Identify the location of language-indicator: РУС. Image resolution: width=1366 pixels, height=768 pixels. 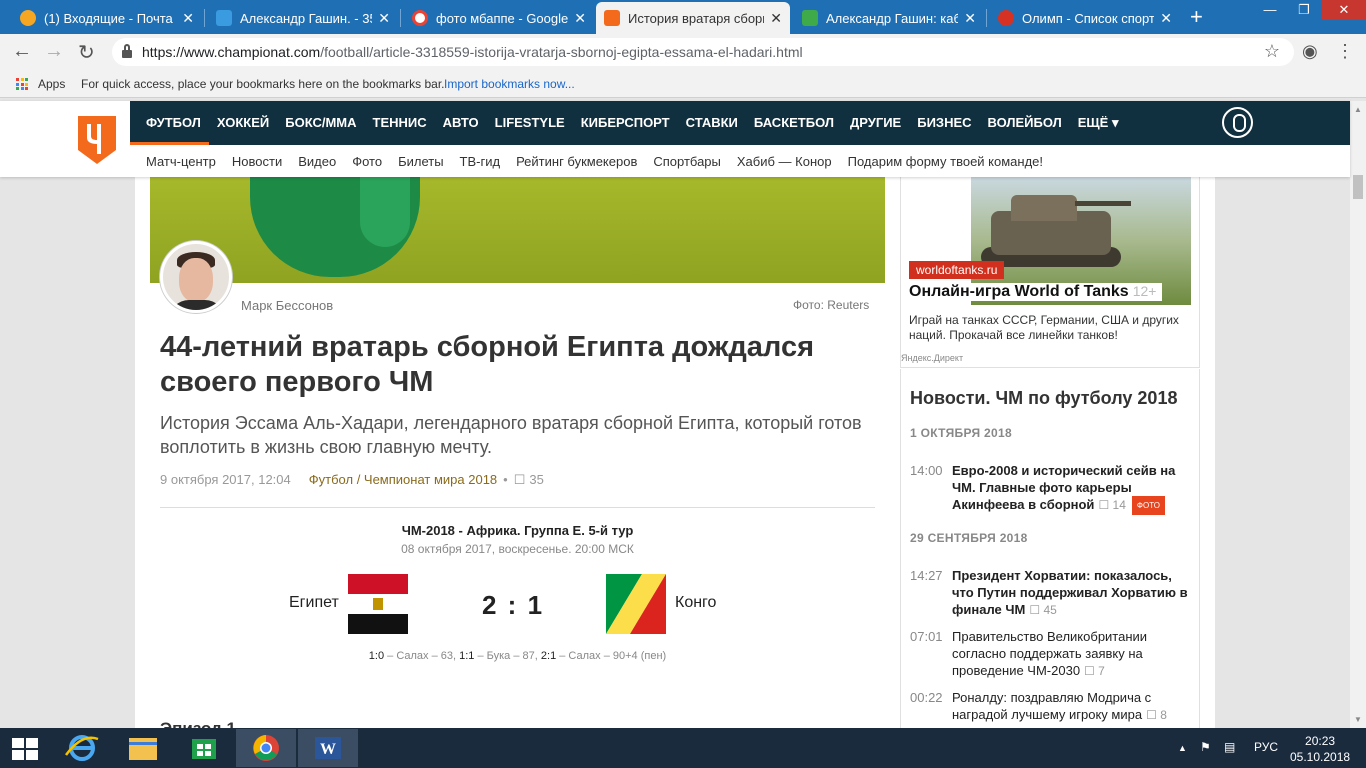
(1266, 747).